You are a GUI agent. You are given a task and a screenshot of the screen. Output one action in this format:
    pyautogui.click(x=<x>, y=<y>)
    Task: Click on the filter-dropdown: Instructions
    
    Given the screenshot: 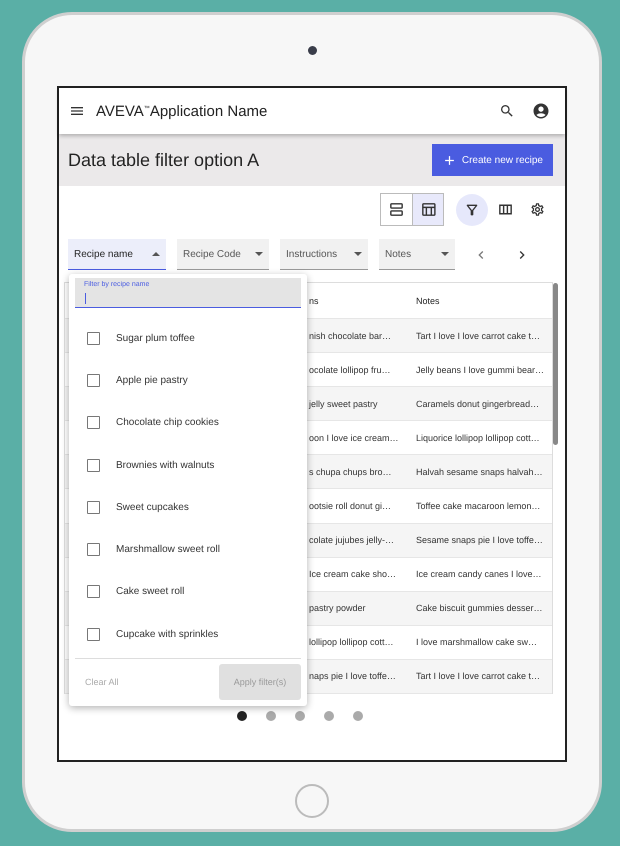 What is the action you would take?
    pyautogui.click(x=324, y=254)
    